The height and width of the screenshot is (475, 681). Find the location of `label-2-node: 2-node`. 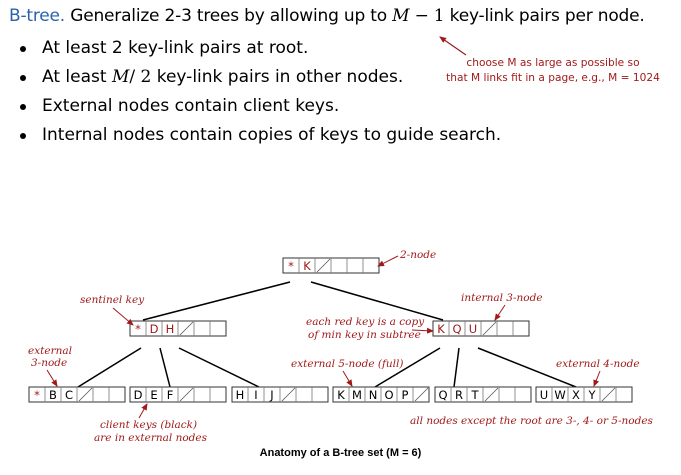

label-2-node: 2-node is located at coordinates (417, 255).